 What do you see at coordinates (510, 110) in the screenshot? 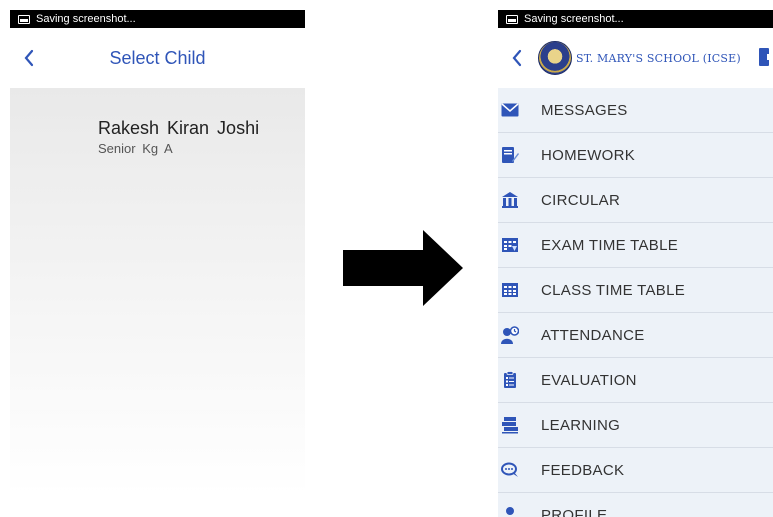
I see `envelope-icon` at bounding box center [510, 110].